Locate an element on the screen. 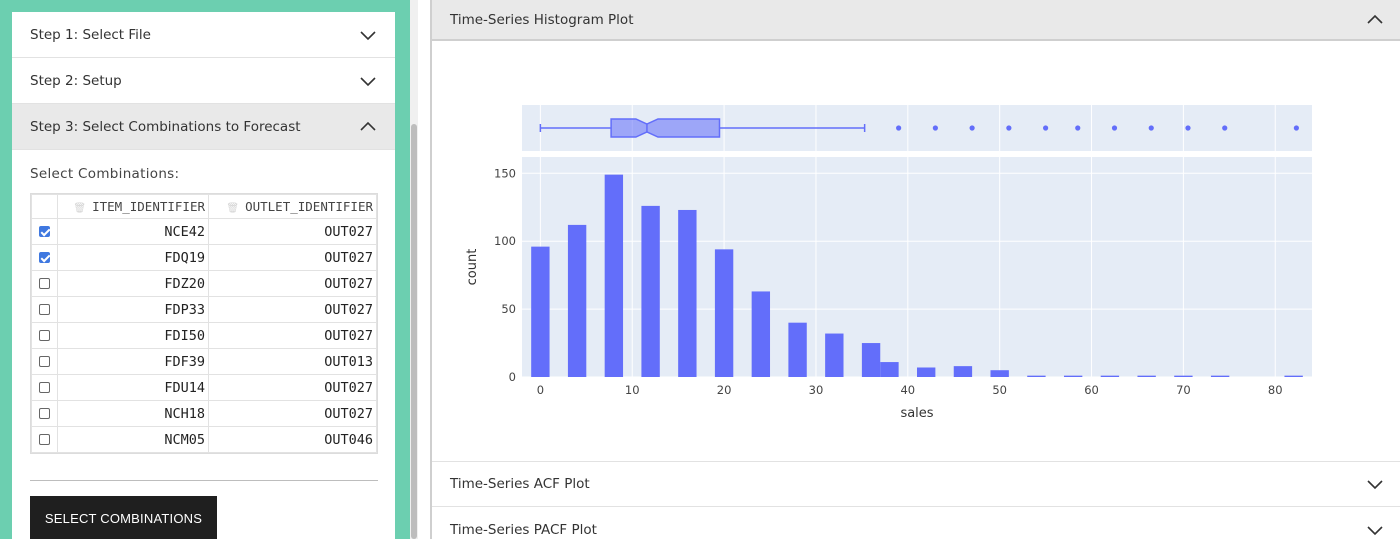 The height and width of the screenshot is (539, 1400). grid-header-row: 🗑 ITEM_IDENTIFIER 🗑 OUTLET_IDENTIFIER is located at coordinates (204, 206).